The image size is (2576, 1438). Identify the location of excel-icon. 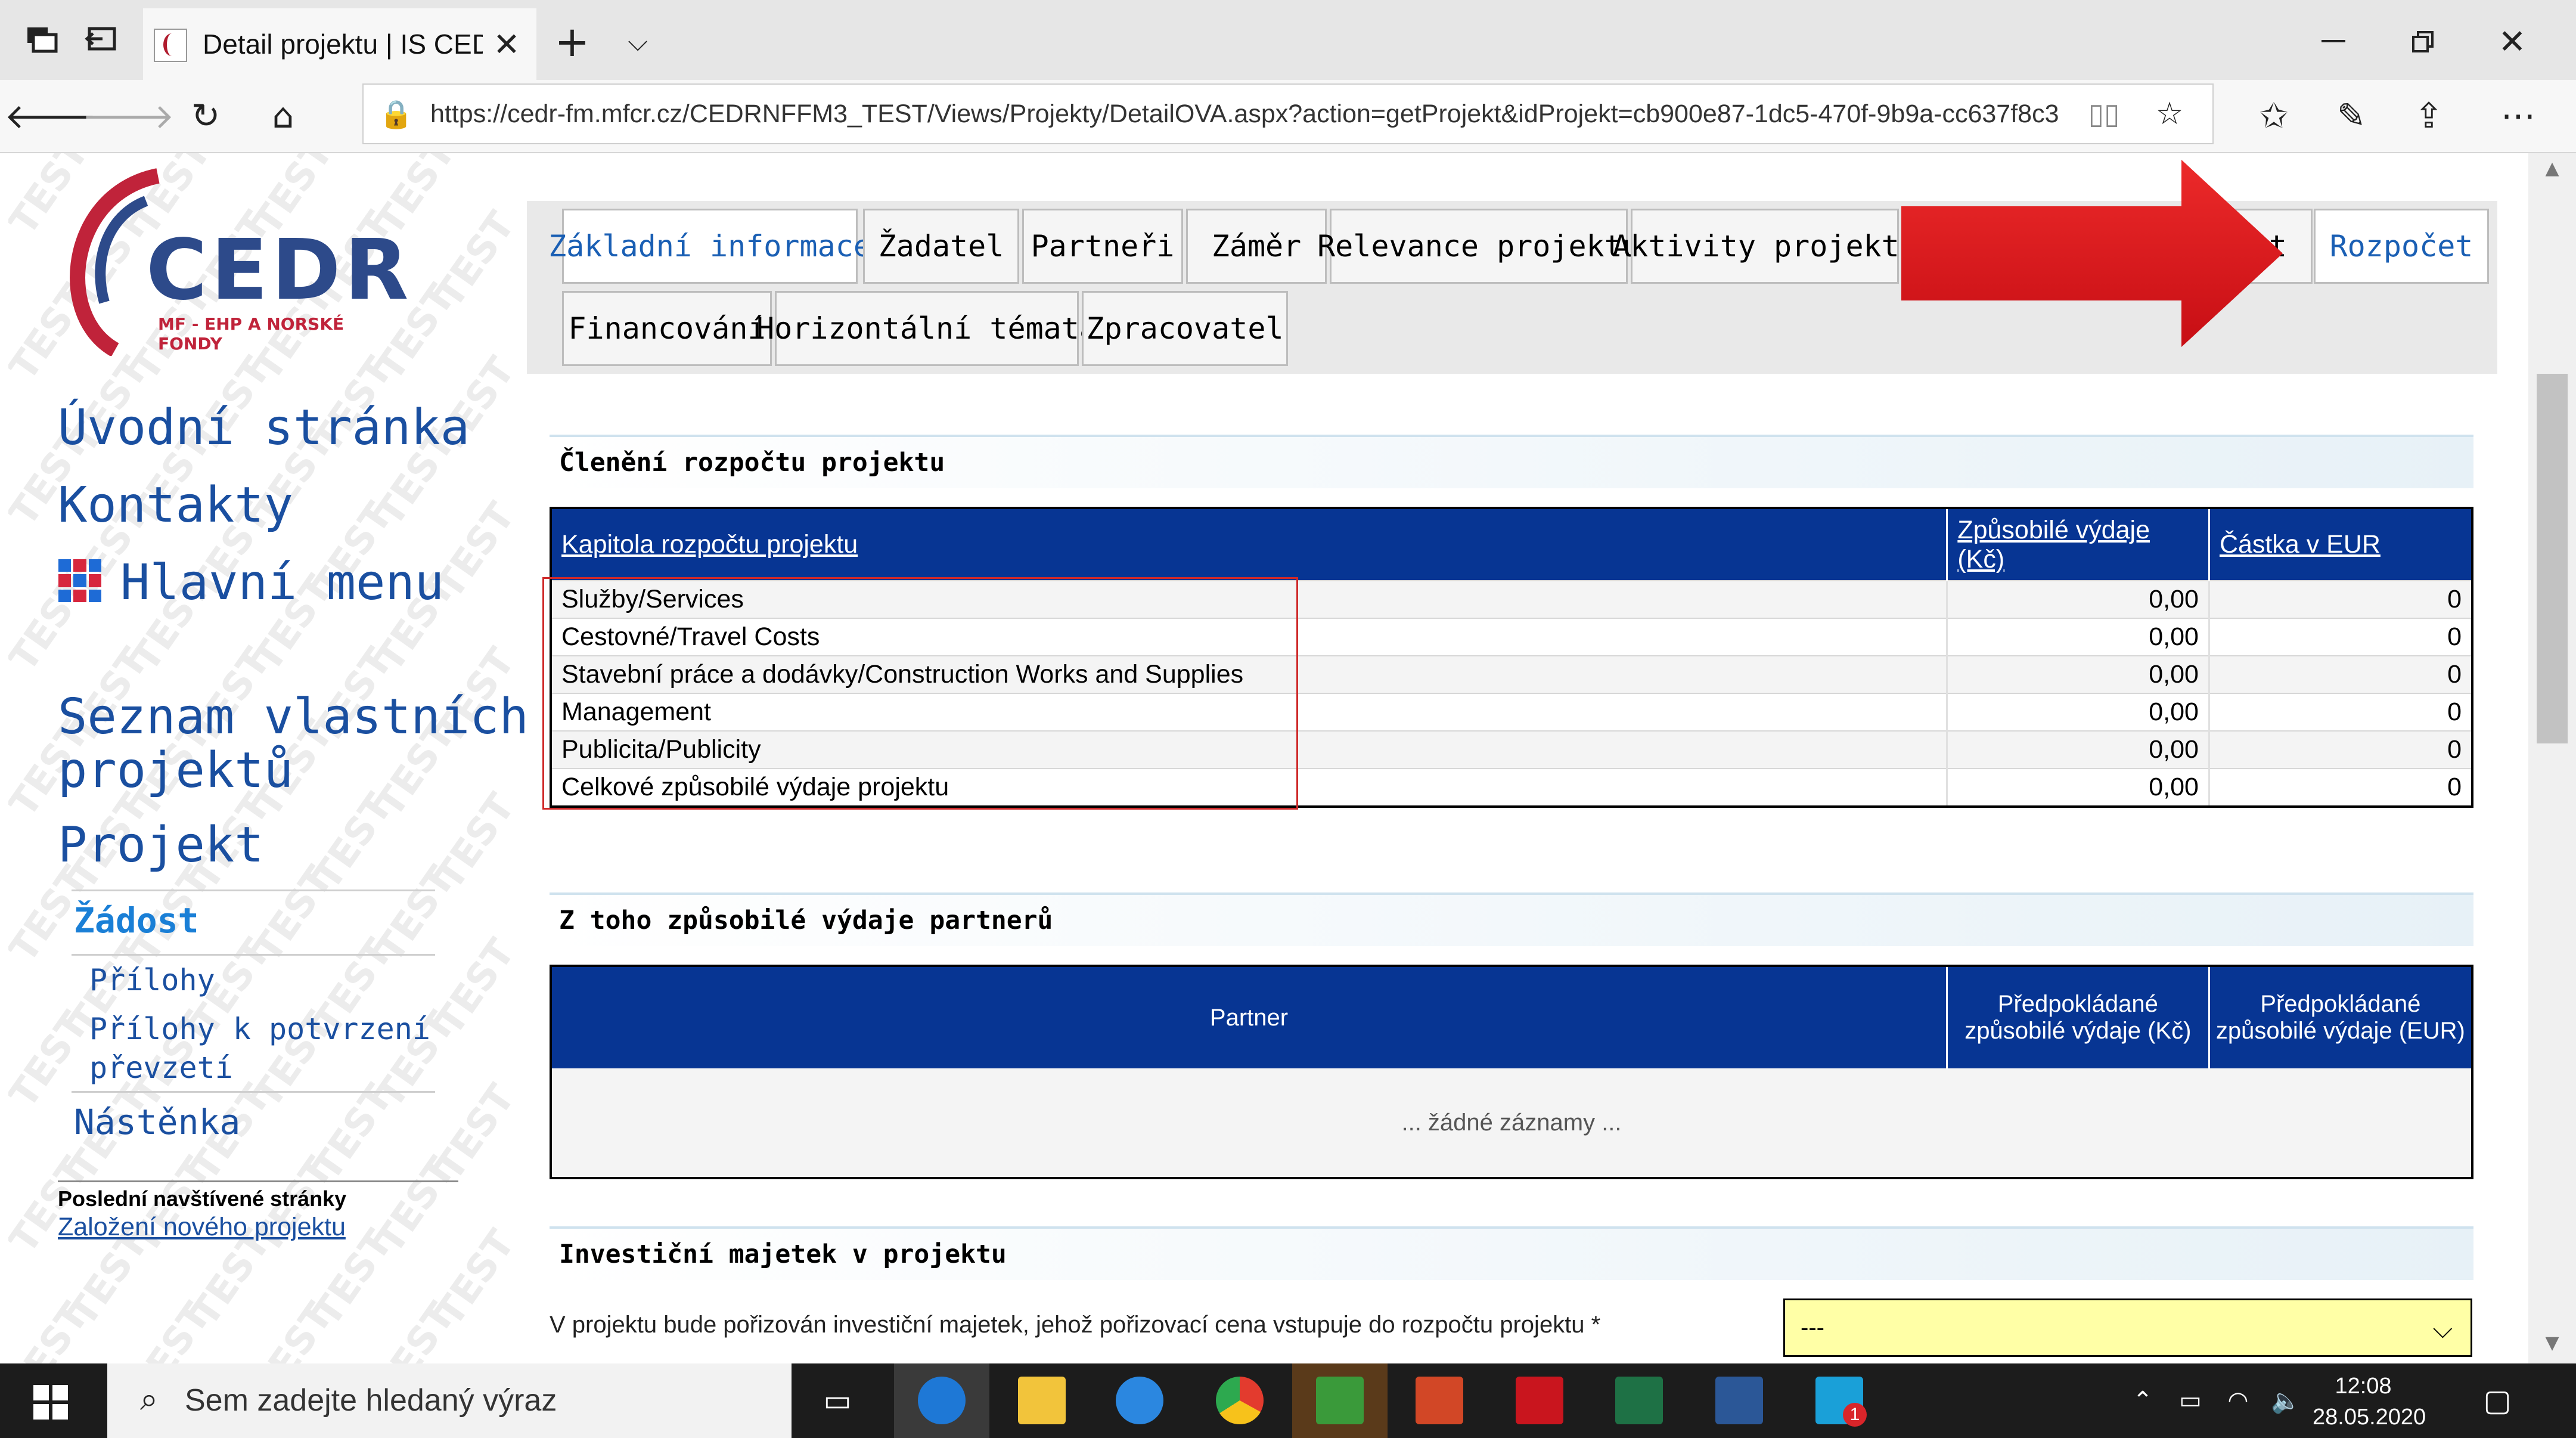
(1639, 1400).